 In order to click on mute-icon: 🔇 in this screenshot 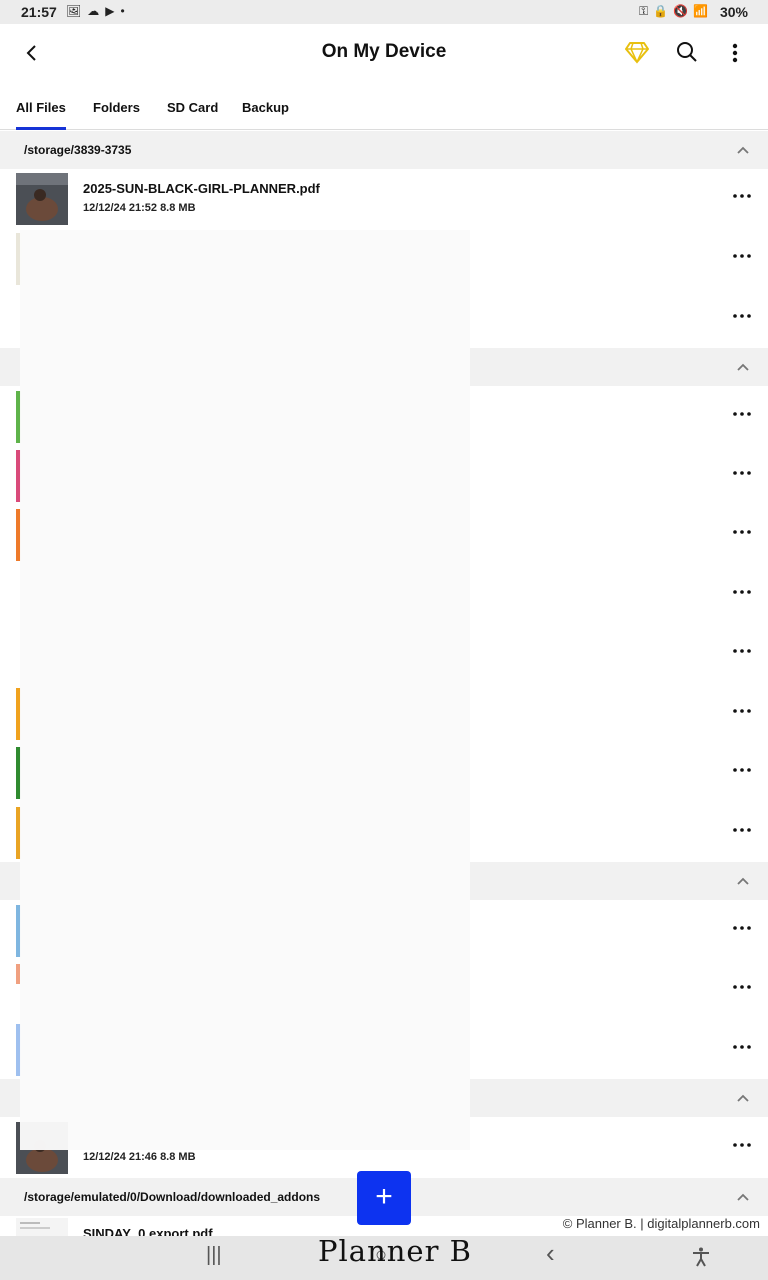, I will do `click(681, 11)`.